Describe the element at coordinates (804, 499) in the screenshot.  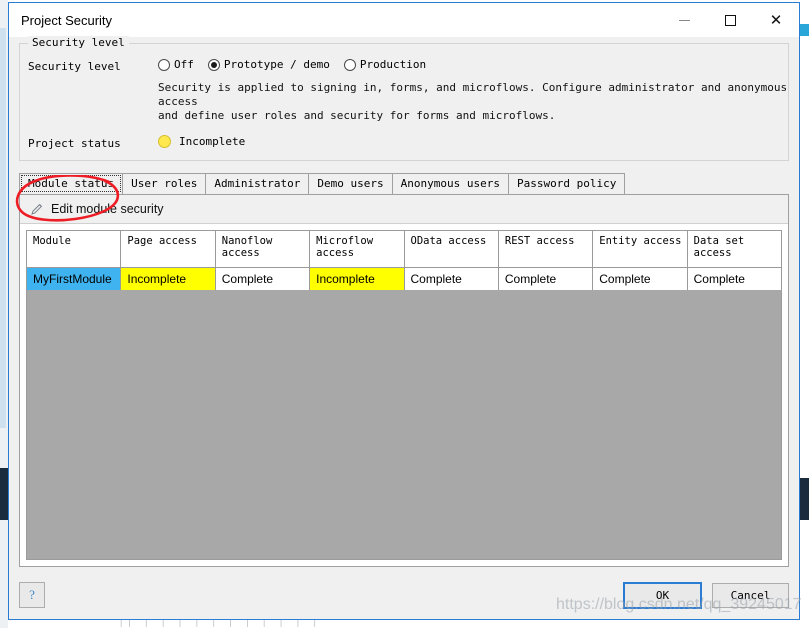
I see `background-window-right-dark-band` at that location.